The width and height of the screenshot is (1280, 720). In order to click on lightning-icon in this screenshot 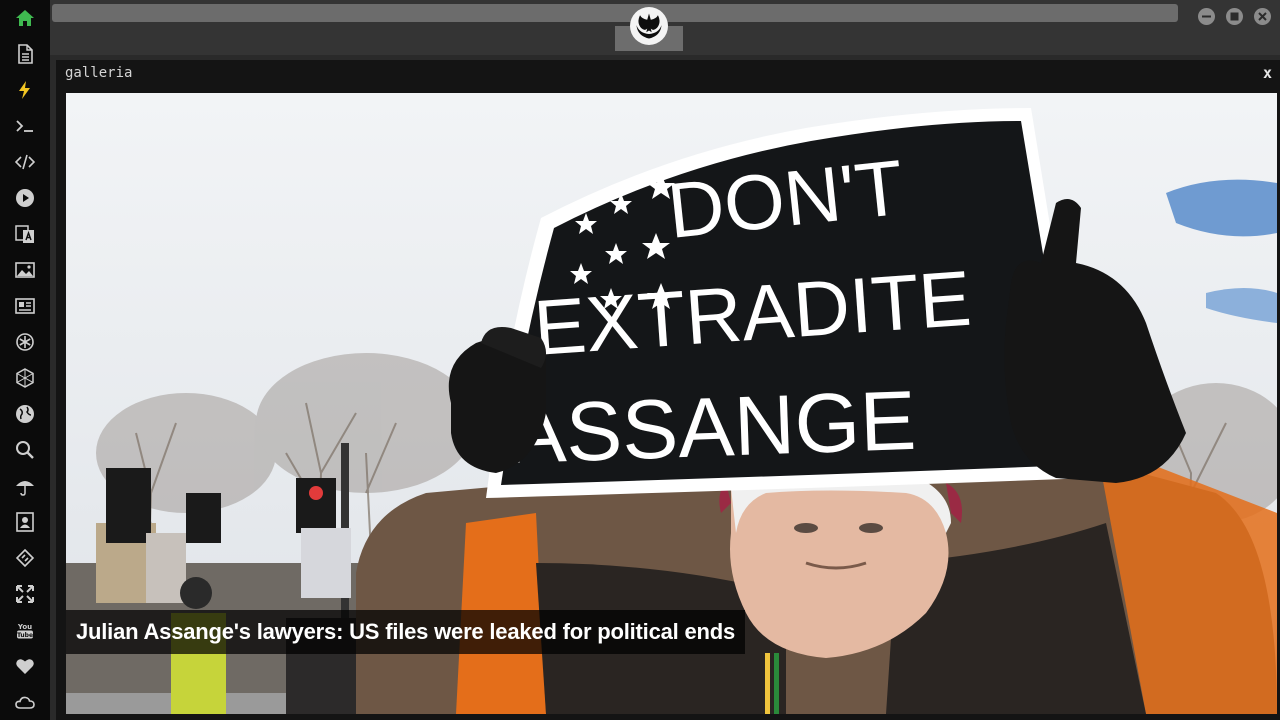, I will do `click(25, 90)`.